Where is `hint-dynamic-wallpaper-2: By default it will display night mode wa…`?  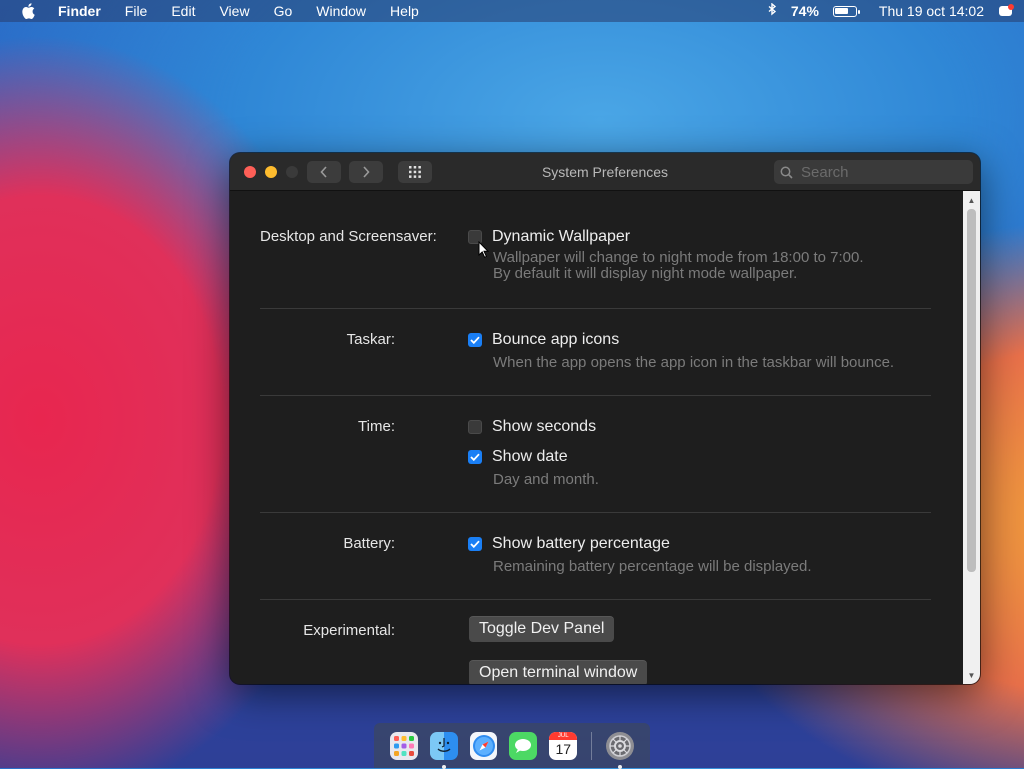 hint-dynamic-wallpaper-2: By default it will display night mode wa… is located at coordinates (645, 273).